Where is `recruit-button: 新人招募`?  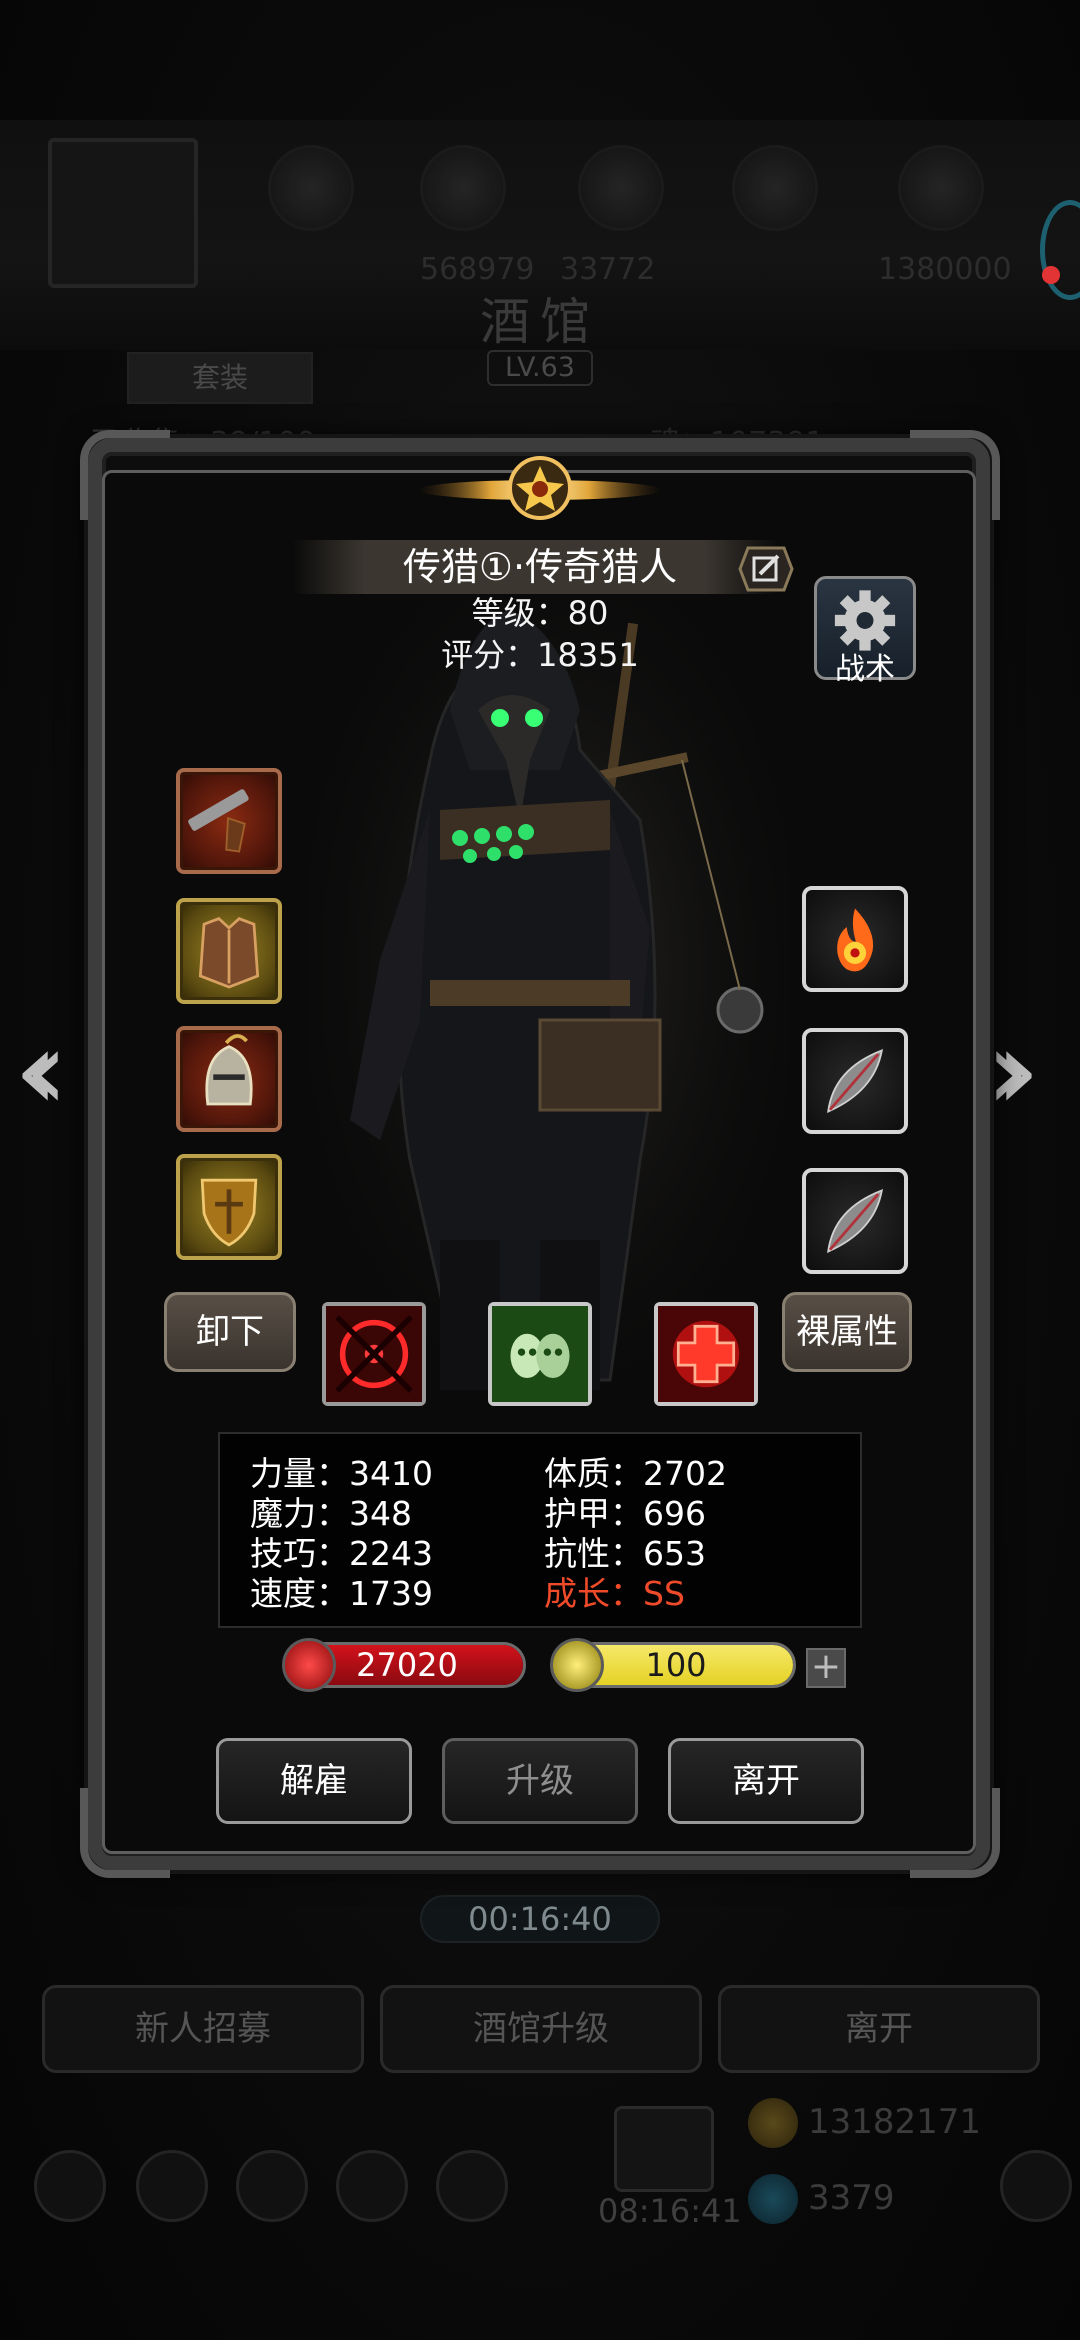 recruit-button: 新人招募 is located at coordinates (203, 2029).